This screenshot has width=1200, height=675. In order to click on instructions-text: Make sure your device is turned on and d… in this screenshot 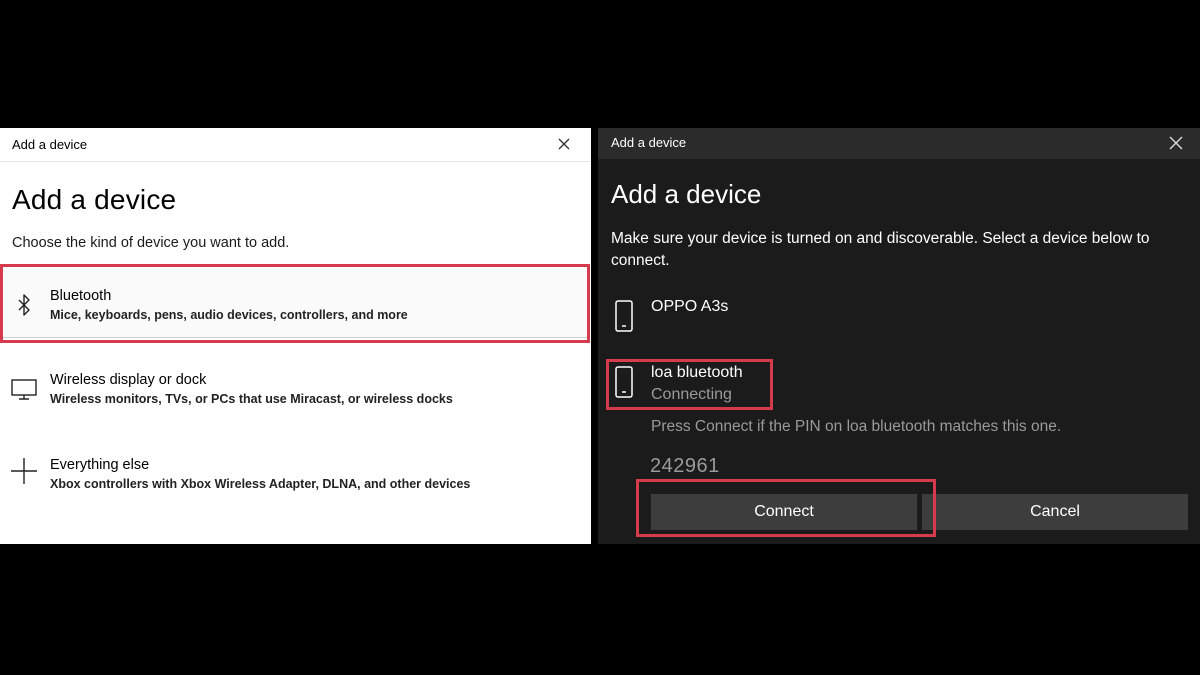, I will do `click(880, 249)`.